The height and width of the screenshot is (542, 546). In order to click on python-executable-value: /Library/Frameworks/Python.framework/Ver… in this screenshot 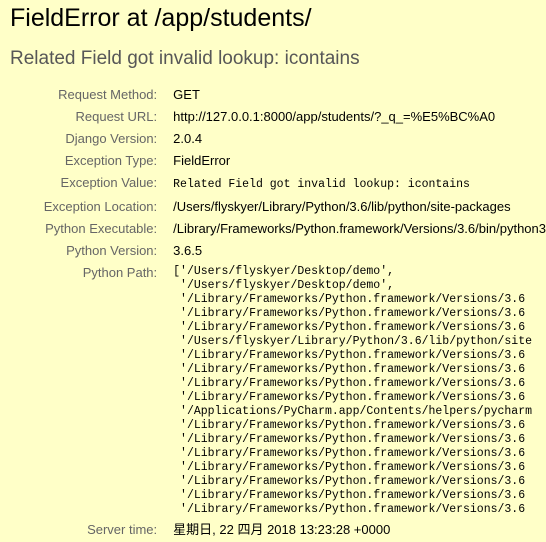, I will do `click(359, 228)`.